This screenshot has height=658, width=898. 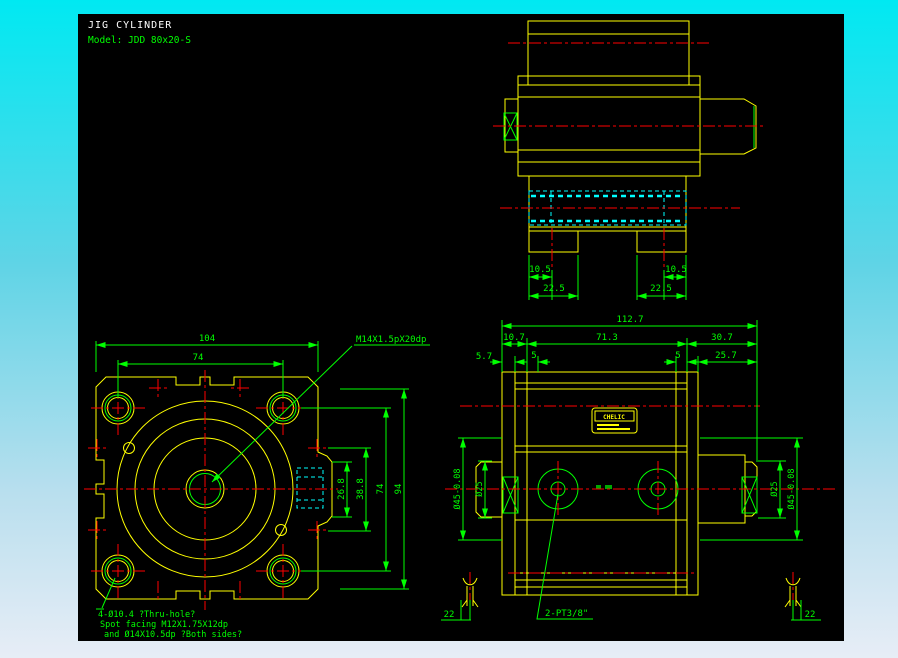 I want to click on dim-74-horizontal: 74, so click(x=198, y=358).